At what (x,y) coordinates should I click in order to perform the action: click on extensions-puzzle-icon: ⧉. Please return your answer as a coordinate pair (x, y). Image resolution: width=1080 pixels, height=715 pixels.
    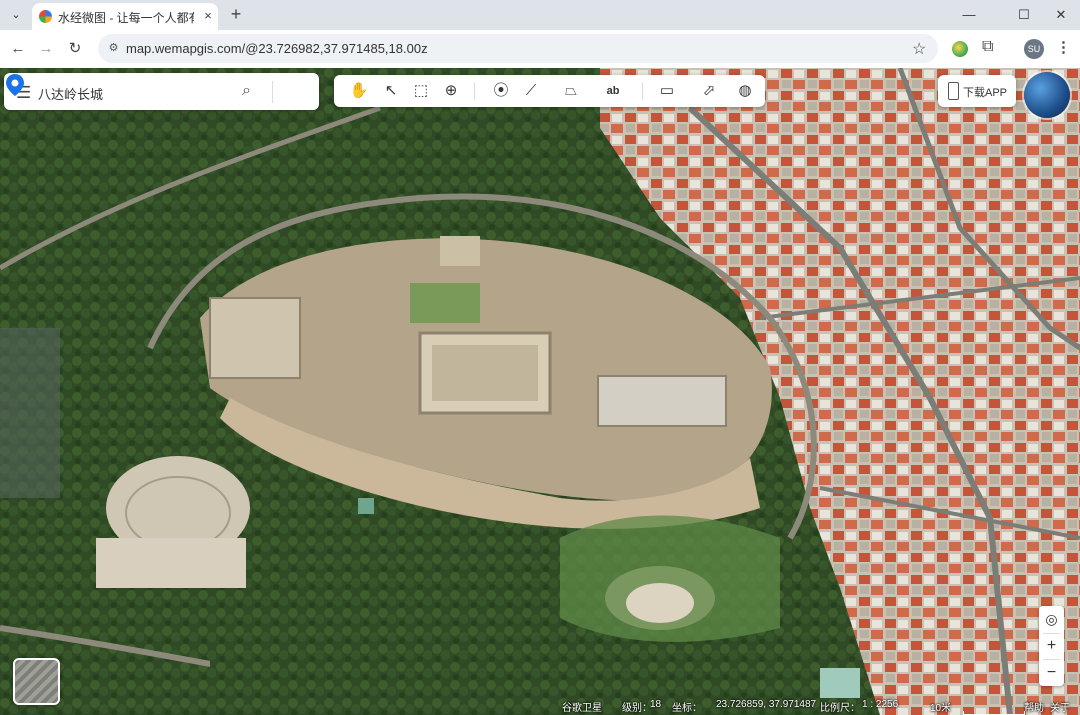
    Looking at the image, I should click on (987, 47).